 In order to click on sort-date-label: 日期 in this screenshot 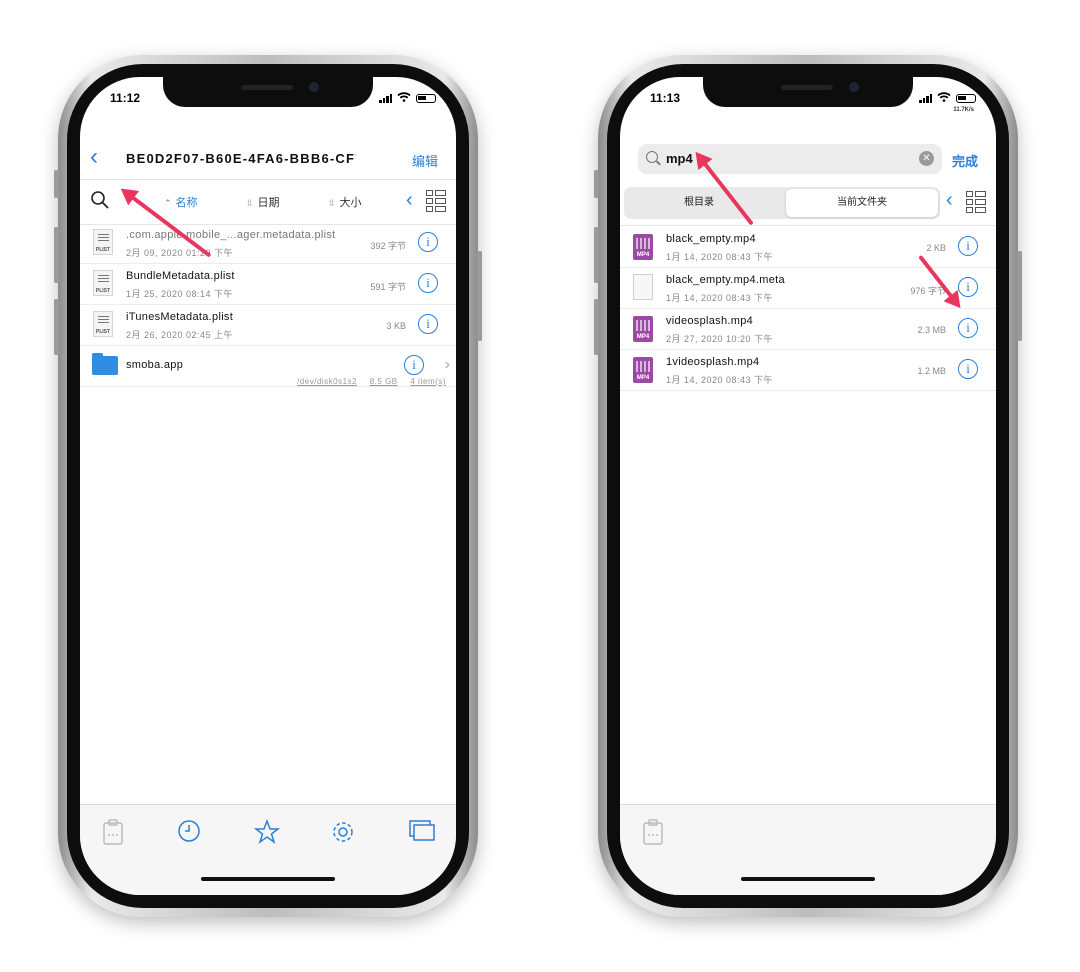, I will do `click(268, 203)`.